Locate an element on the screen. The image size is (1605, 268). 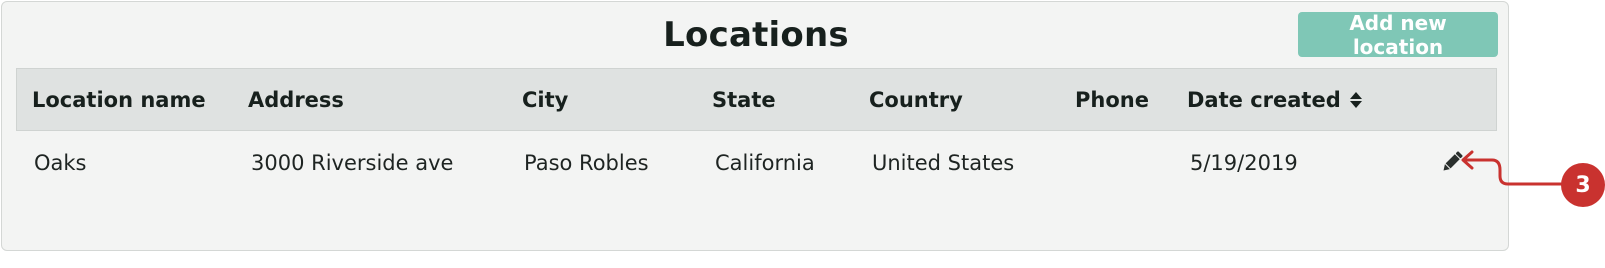
column-header-state: State is located at coordinates (744, 99).